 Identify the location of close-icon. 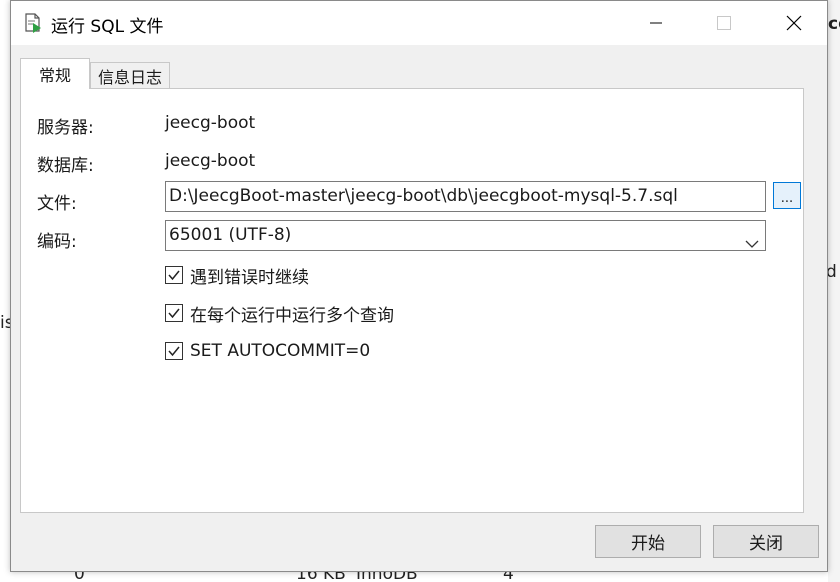
(794, 23).